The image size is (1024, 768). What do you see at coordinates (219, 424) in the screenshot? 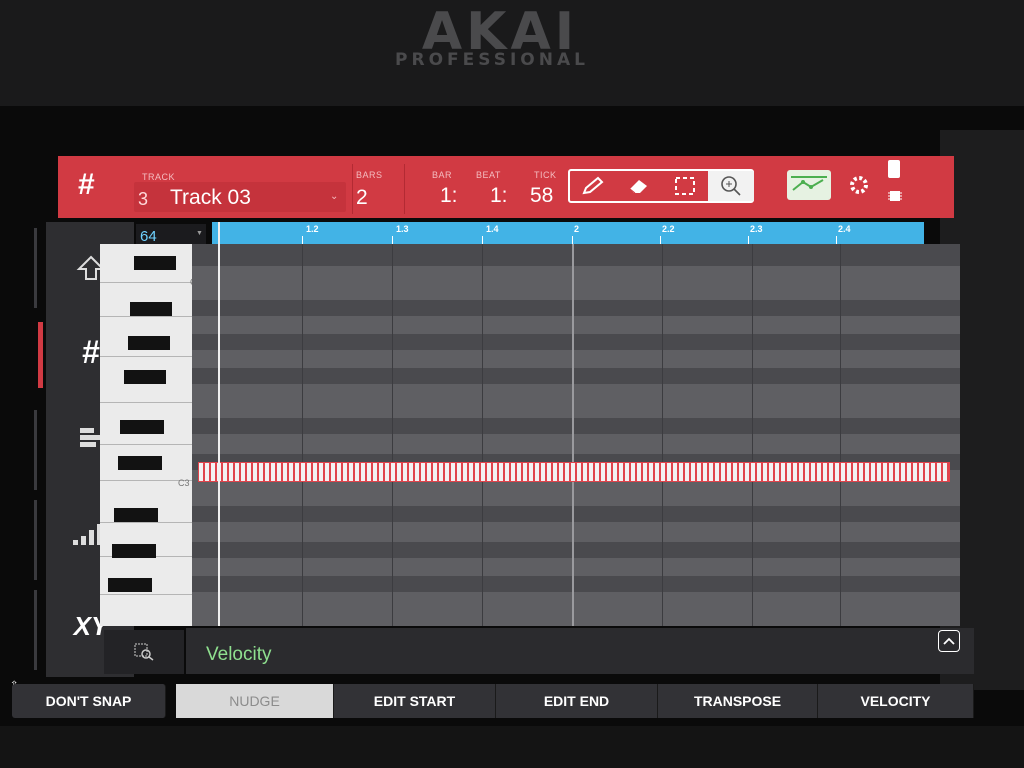
I see `playhead` at bounding box center [219, 424].